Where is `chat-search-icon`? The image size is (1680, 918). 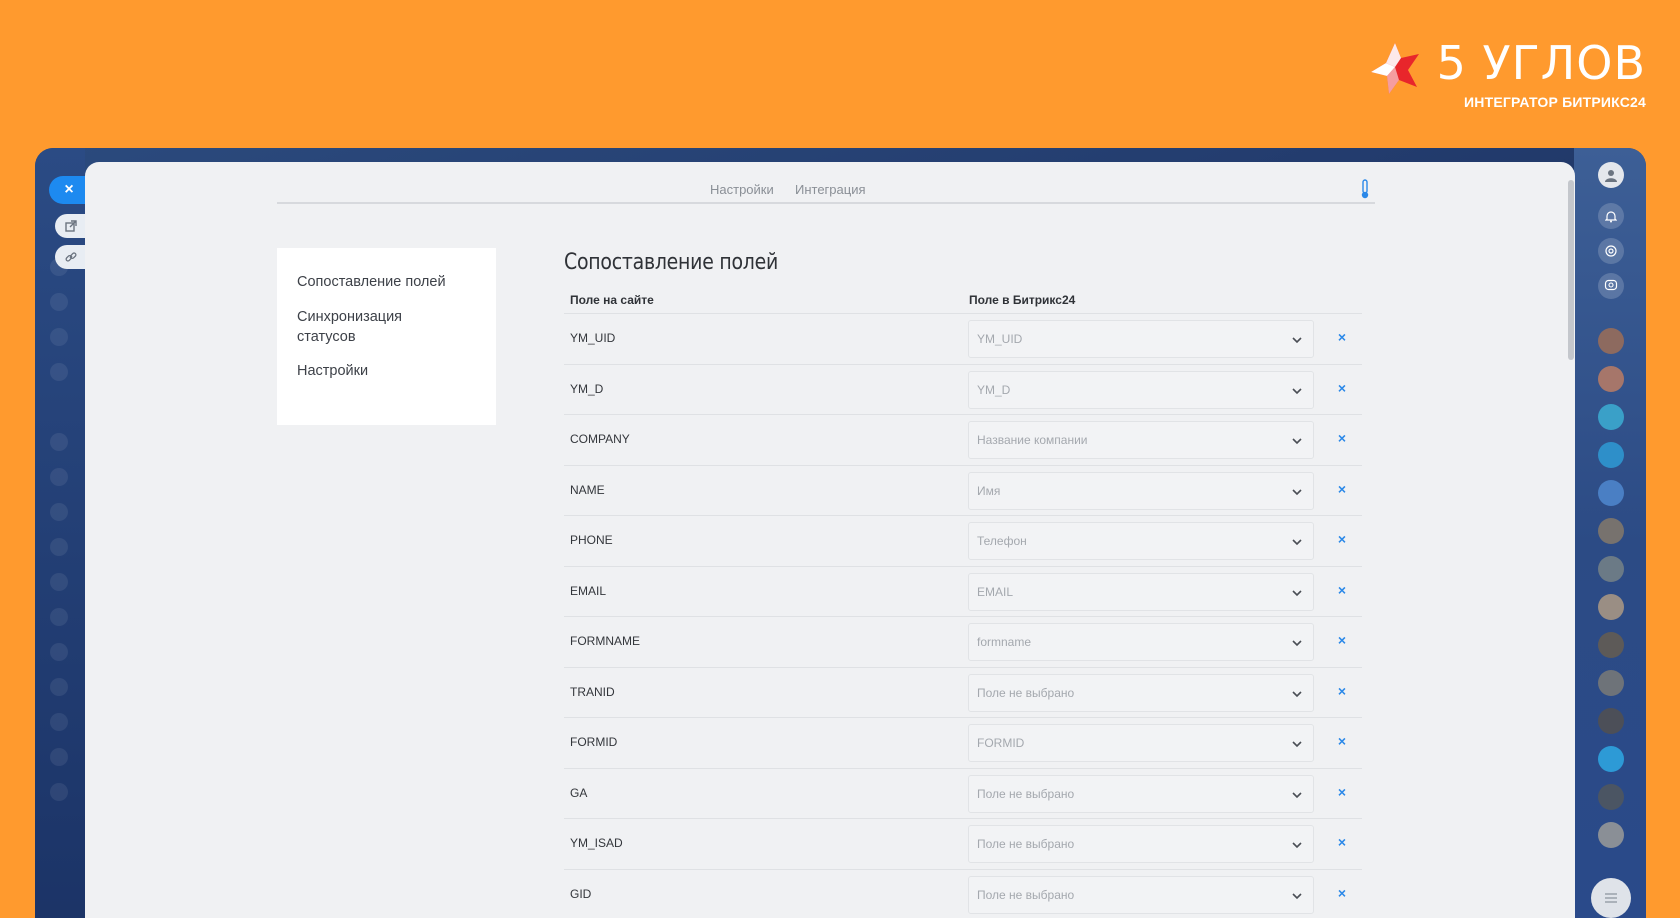
chat-search-icon is located at coordinates (1611, 286).